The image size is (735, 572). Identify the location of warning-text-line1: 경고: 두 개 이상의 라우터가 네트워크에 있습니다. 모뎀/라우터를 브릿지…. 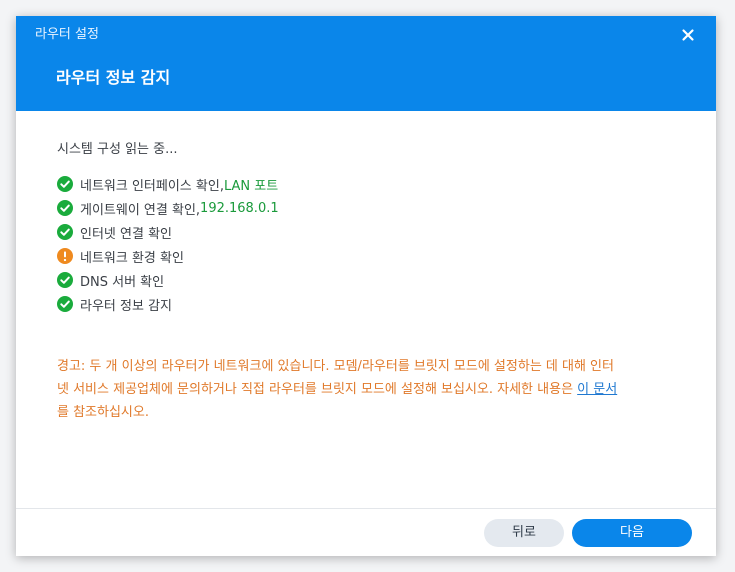
(335, 366).